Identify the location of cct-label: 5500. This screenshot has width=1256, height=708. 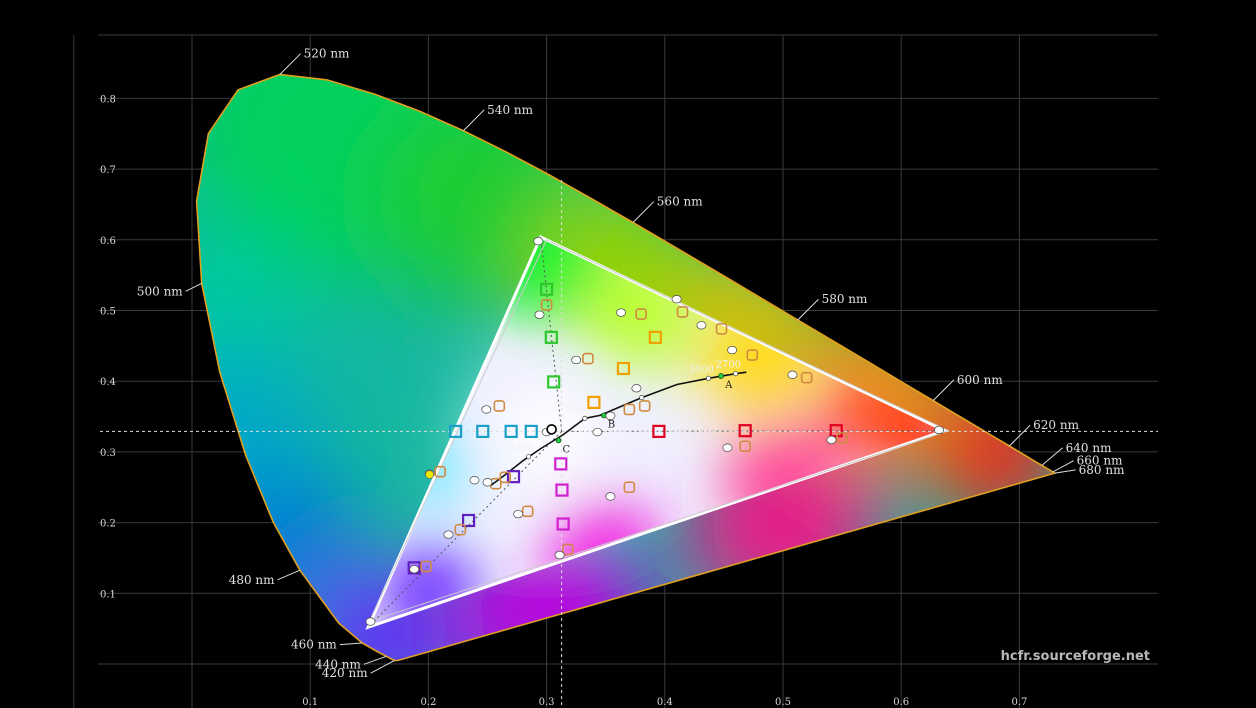
(577, 409).